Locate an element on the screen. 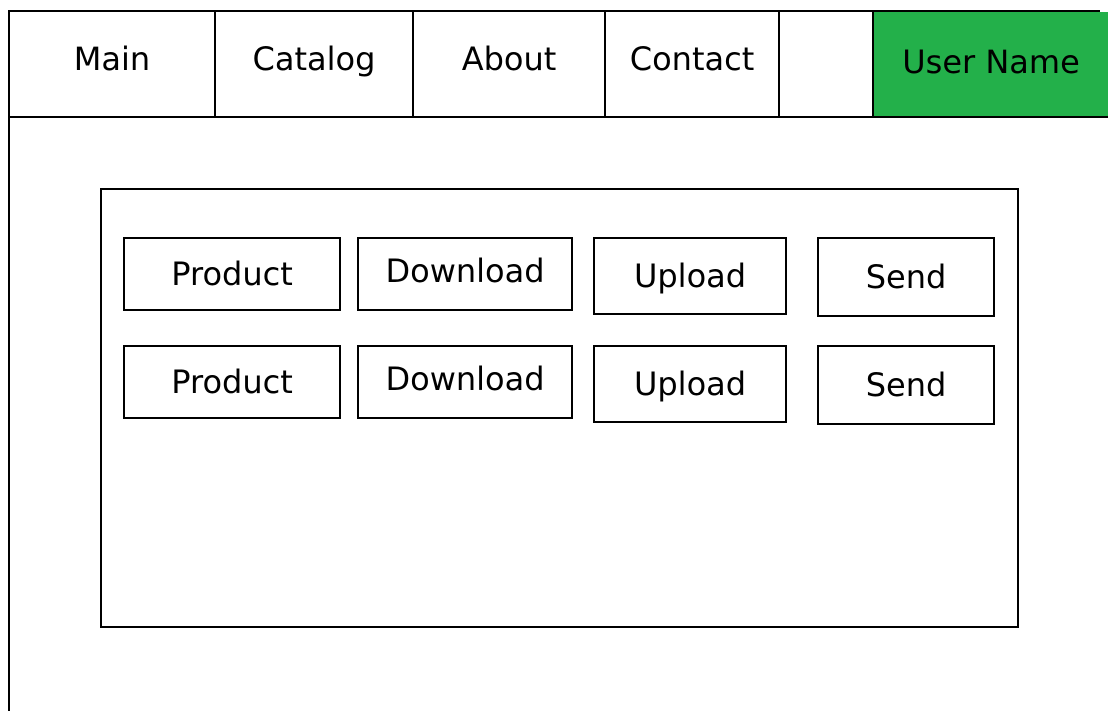 This screenshot has width=1108, height=711. nav-item-contact-label: Contact is located at coordinates (692, 59).